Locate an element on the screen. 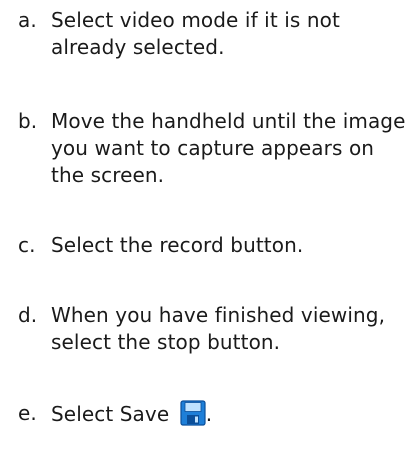 The width and height of the screenshot is (414, 450). step-d-letter: d. is located at coordinates (28, 315).